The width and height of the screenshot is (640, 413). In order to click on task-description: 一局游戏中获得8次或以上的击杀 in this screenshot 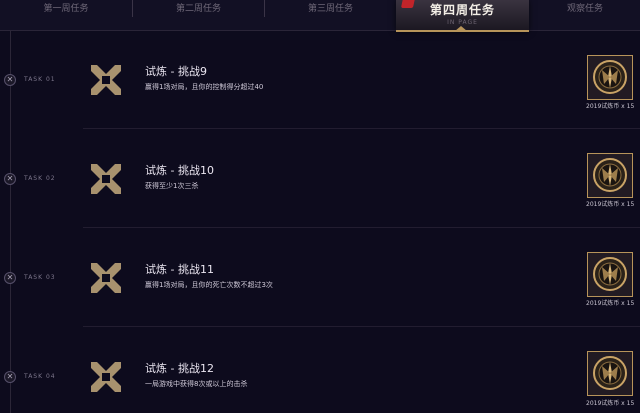, I will do `click(196, 384)`.